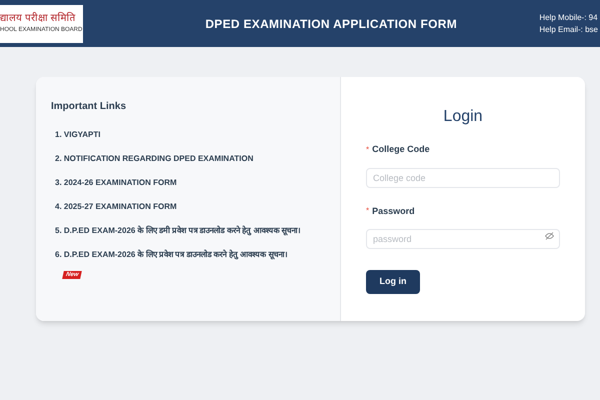 The width and height of the screenshot is (600, 400). Describe the element at coordinates (463, 178) in the screenshot. I see `college-code-field: College code` at that location.